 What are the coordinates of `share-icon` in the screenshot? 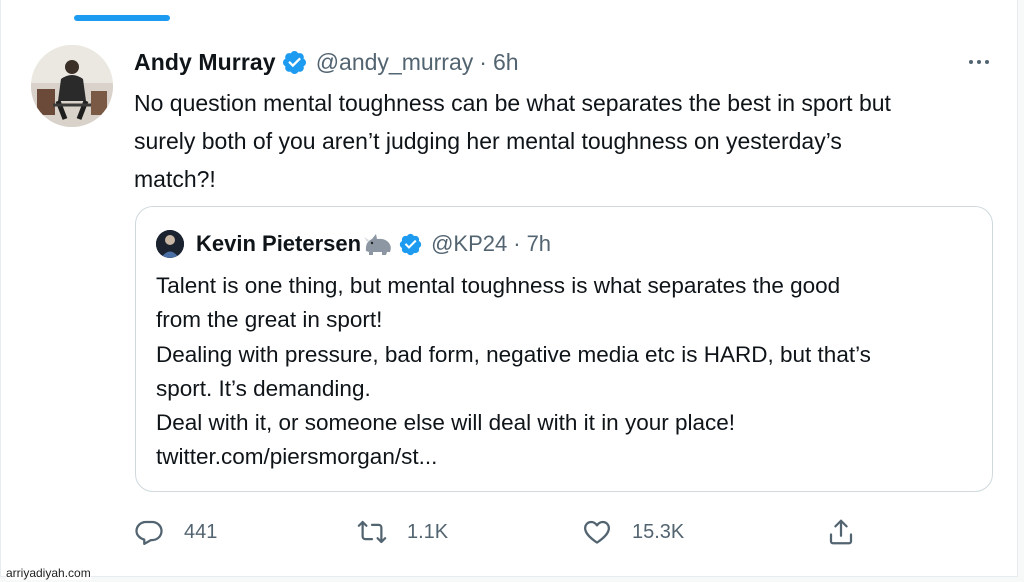 It's located at (841, 532).